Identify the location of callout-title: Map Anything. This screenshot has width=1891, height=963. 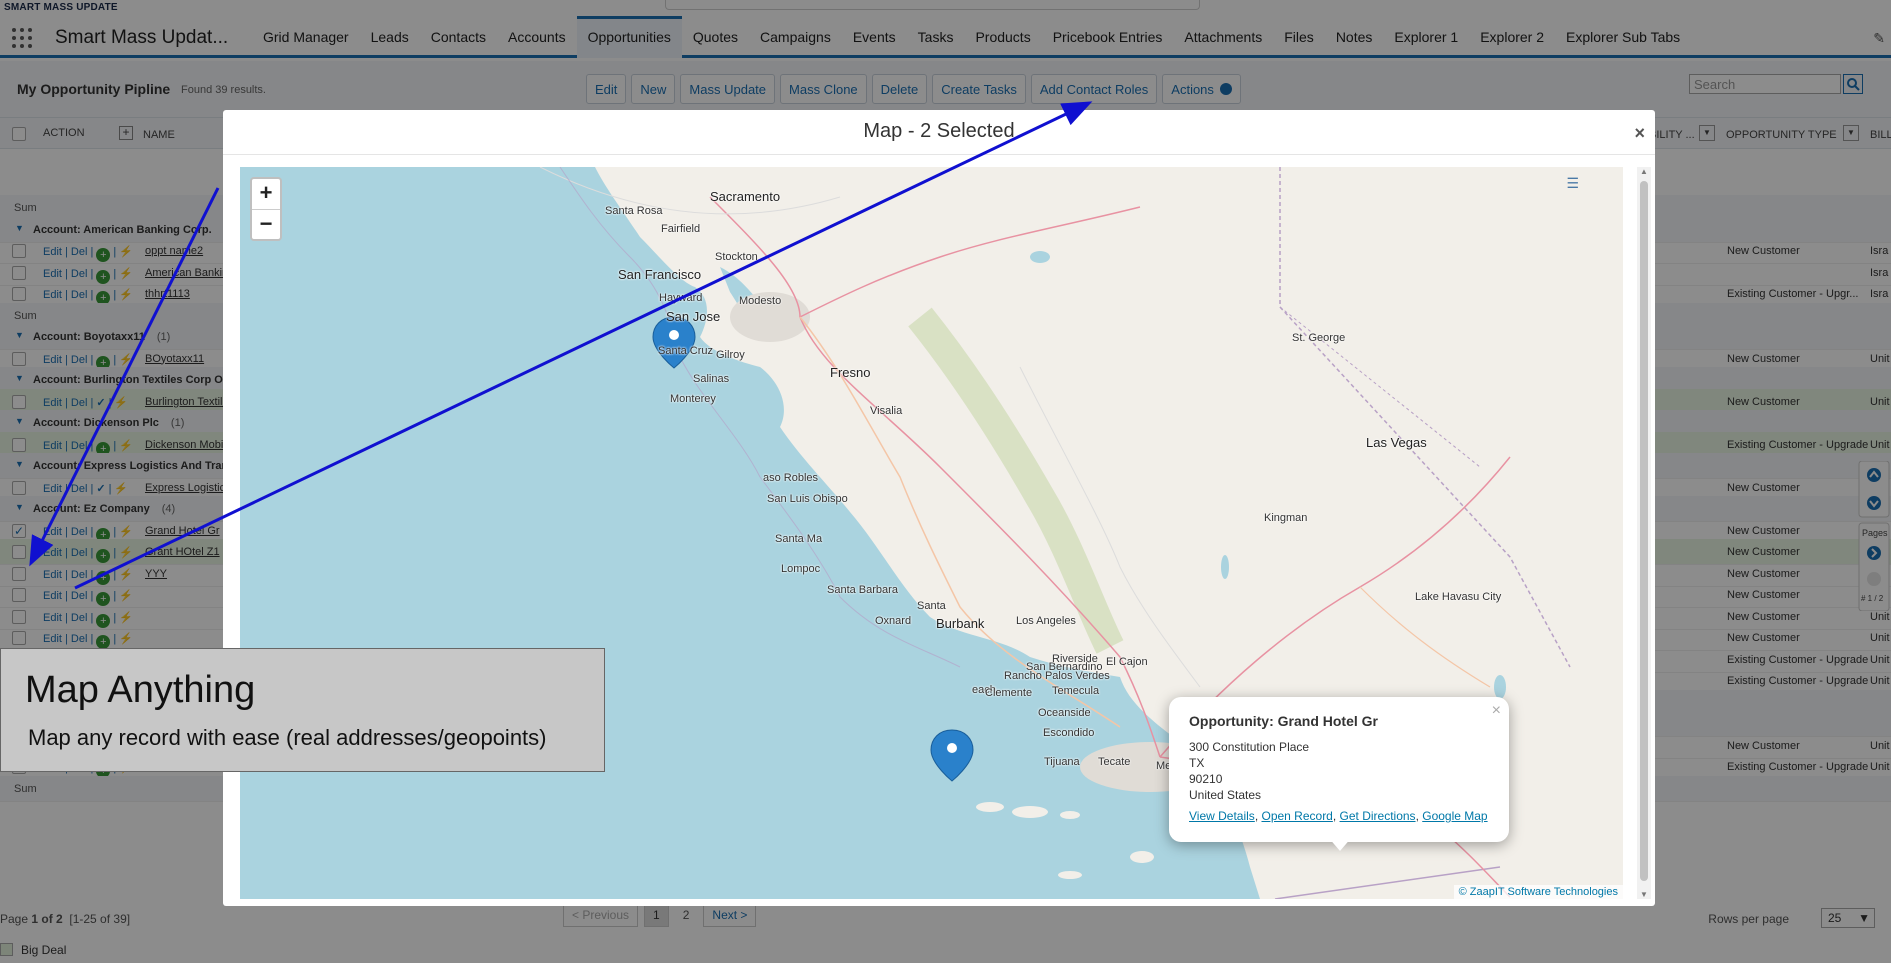
(140, 690).